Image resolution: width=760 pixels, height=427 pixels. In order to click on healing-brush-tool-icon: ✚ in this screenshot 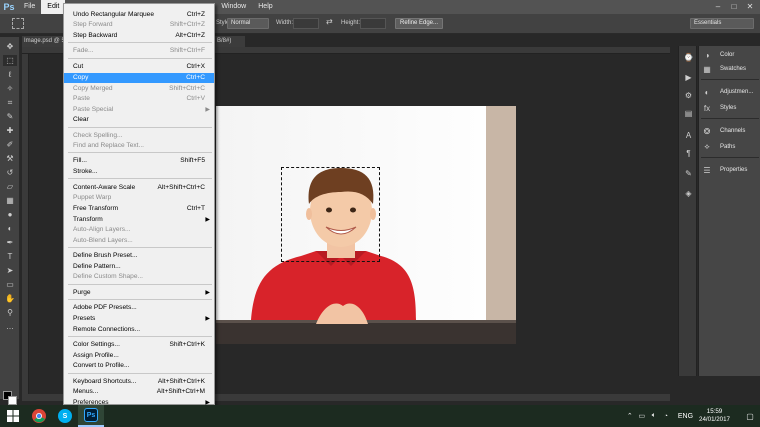, I will do `click(10, 130)`.